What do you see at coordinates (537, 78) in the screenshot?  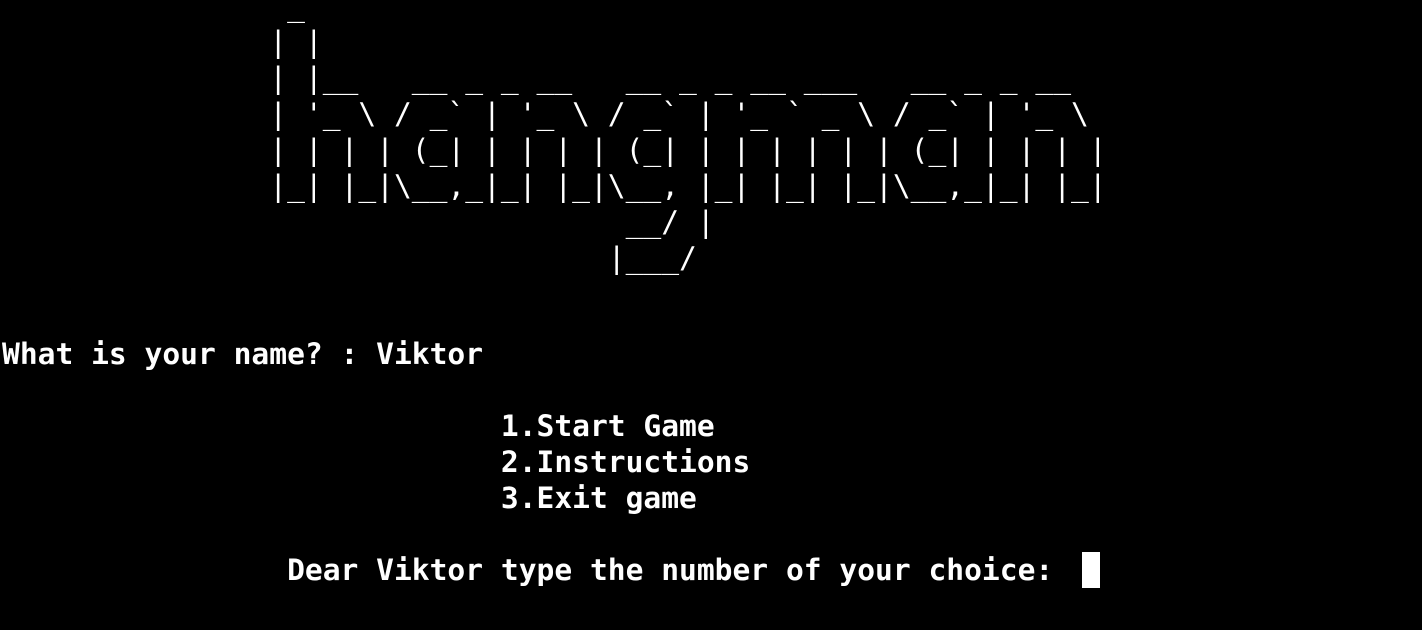 I see `hangman-banner-line: | |__ __ _ _ __ __ _ _ __ ___ __ _ _ __` at bounding box center [537, 78].